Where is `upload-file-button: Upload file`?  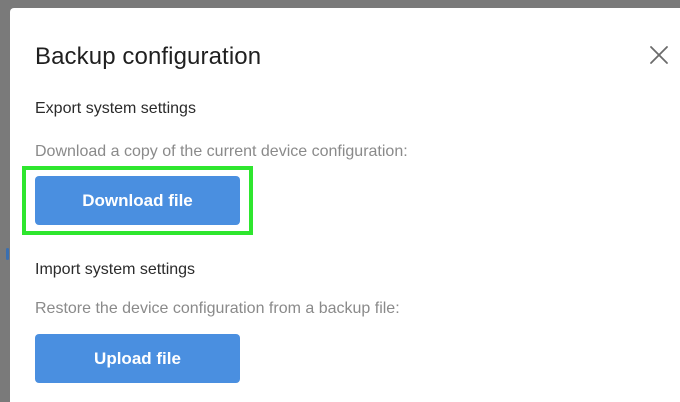 upload-file-button: Upload file is located at coordinates (137, 358).